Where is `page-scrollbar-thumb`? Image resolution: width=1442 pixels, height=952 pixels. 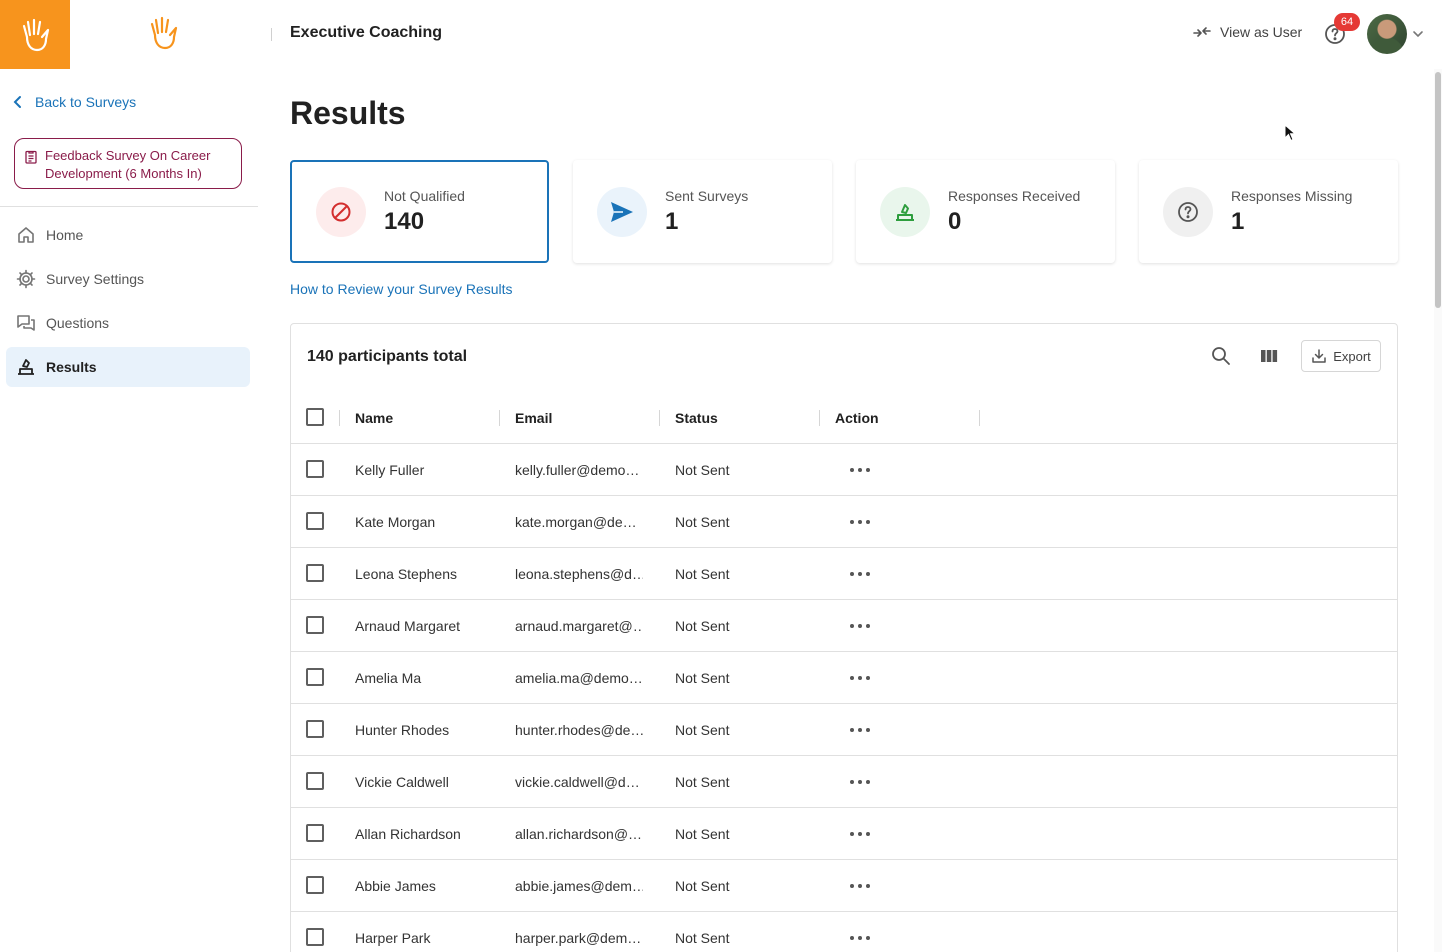
page-scrollbar-thumb is located at coordinates (1438, 190).